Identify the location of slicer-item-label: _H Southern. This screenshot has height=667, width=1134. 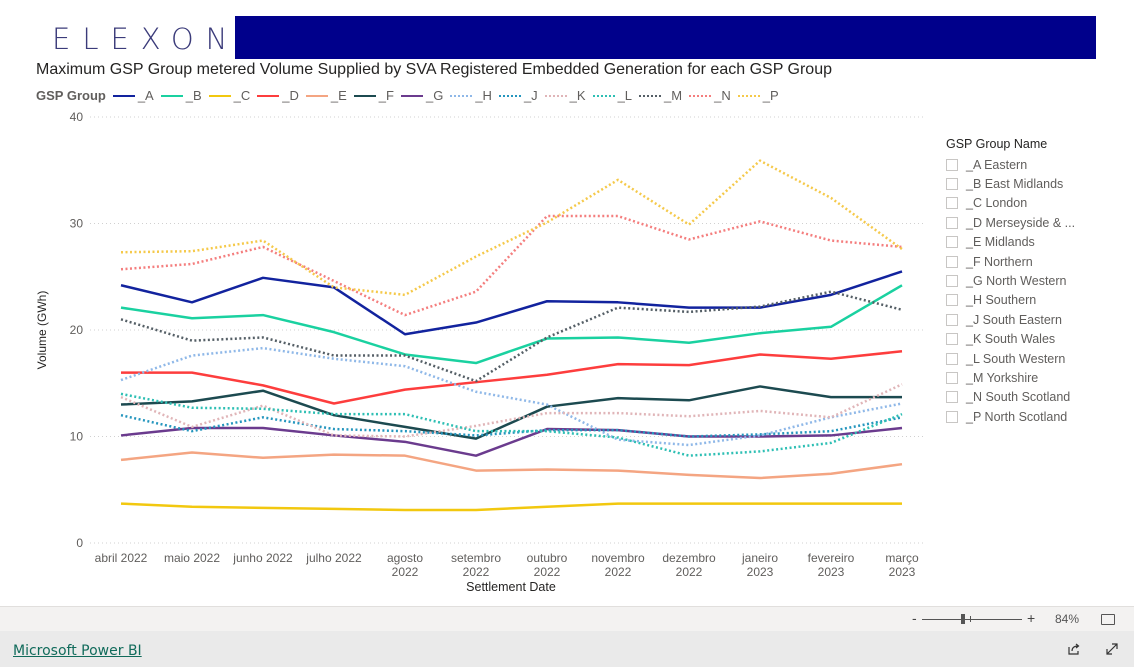
(1001, 300).